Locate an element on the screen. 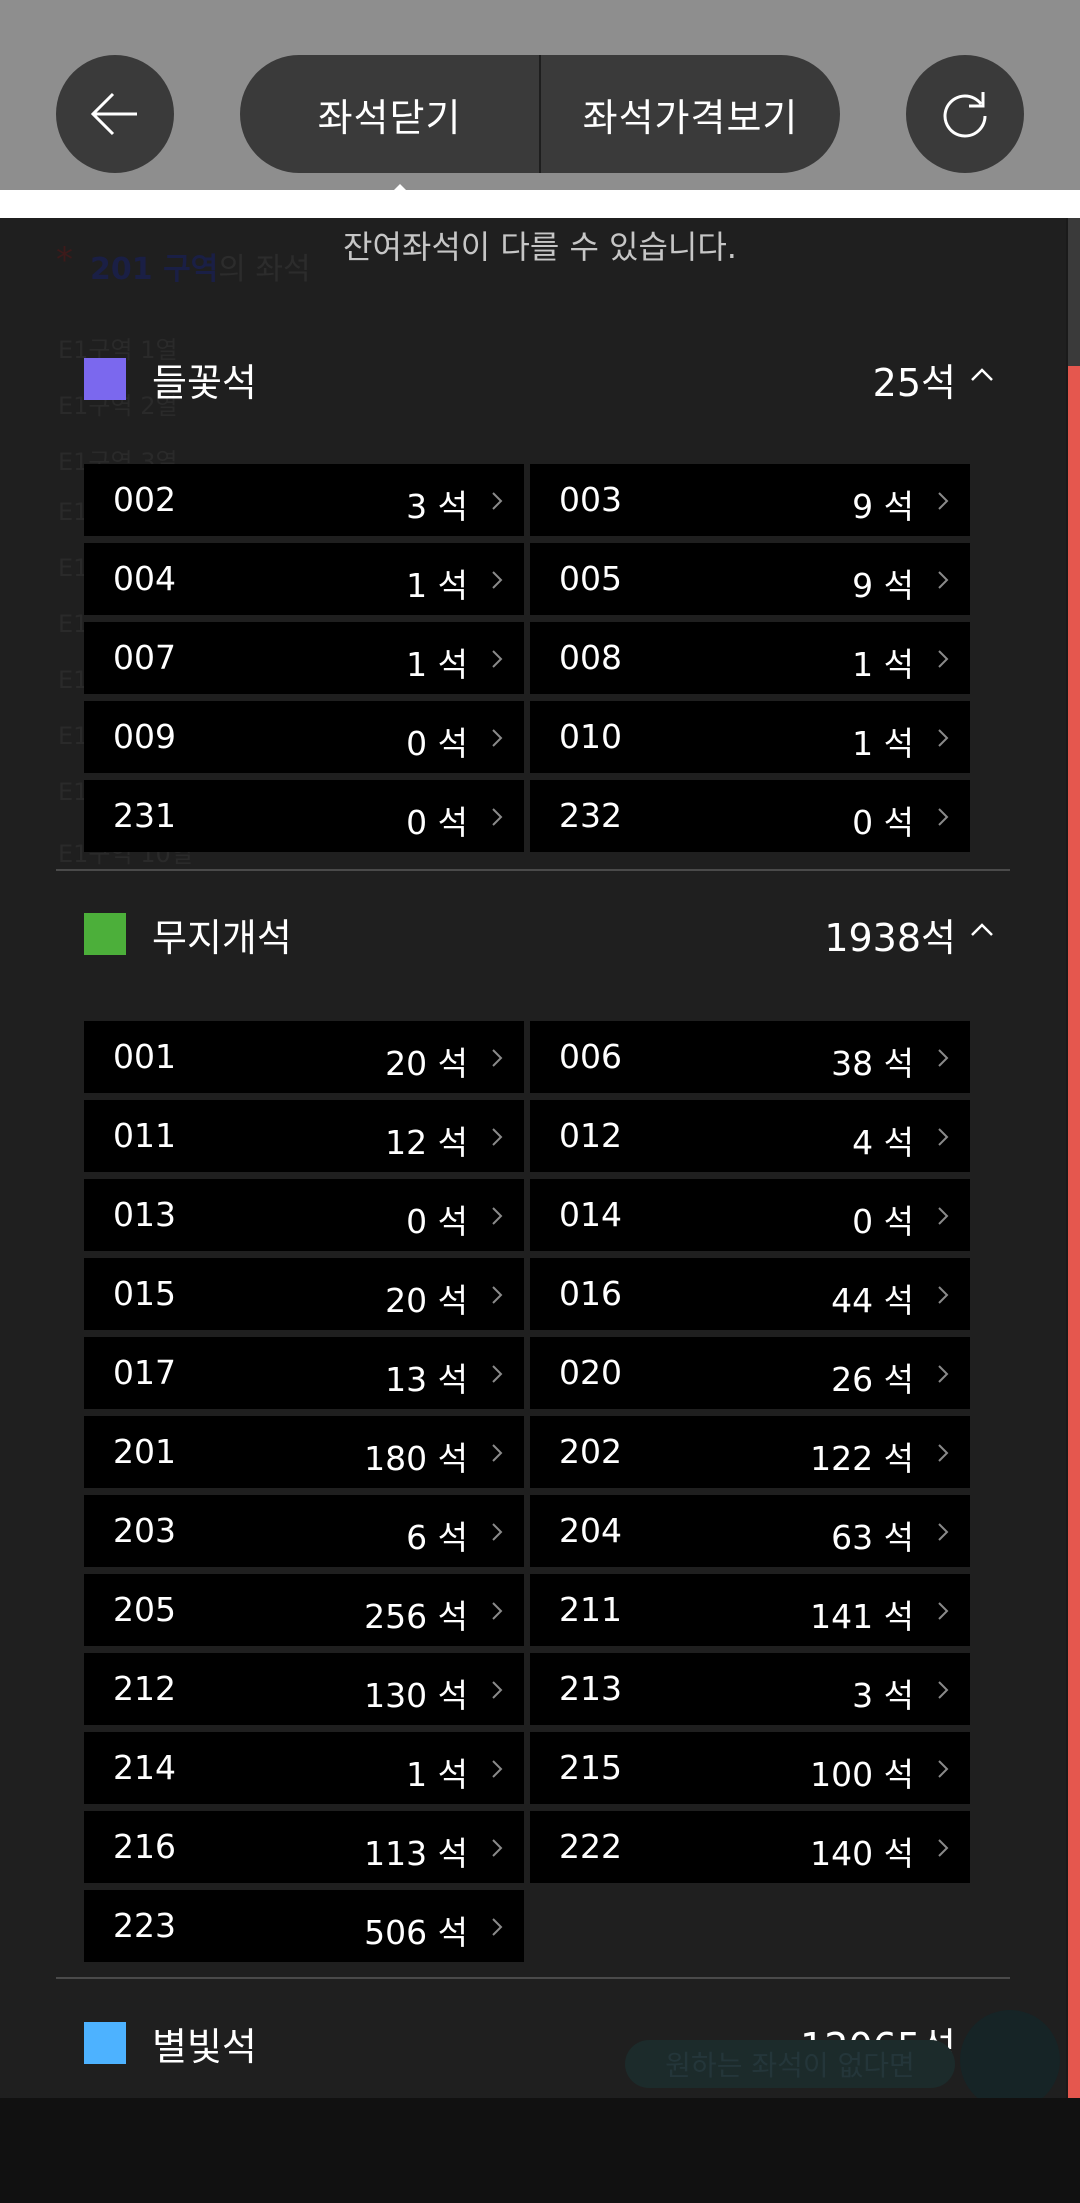  seat-block-item: 216 113 석 is located at coordinates (304, 1847).